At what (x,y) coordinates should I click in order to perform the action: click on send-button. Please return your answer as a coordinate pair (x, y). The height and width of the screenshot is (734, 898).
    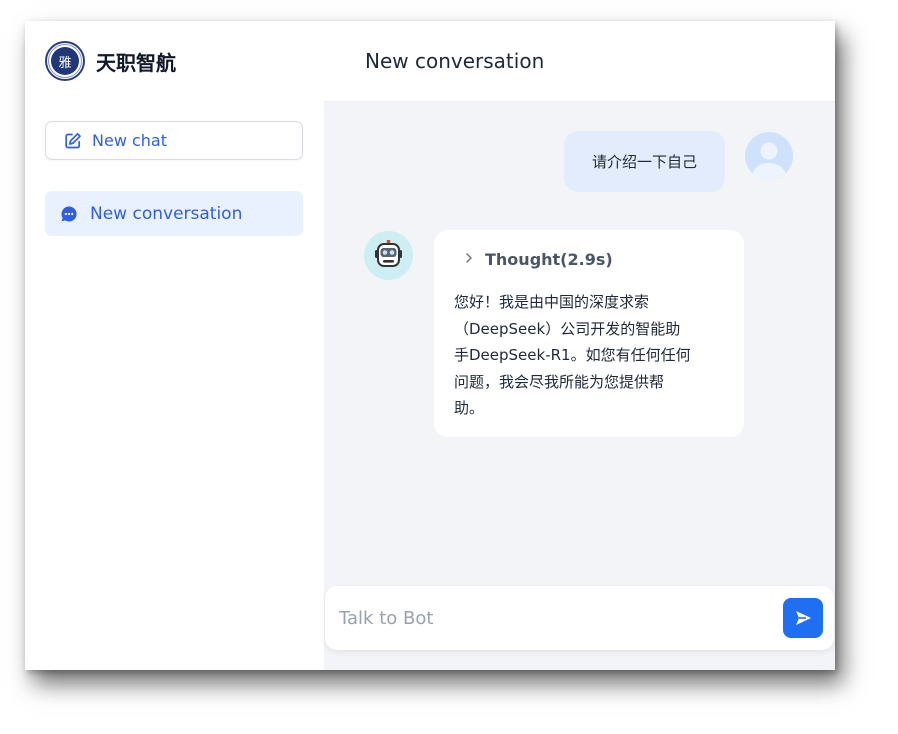
    Looking at the image, I should click on (803, 618).